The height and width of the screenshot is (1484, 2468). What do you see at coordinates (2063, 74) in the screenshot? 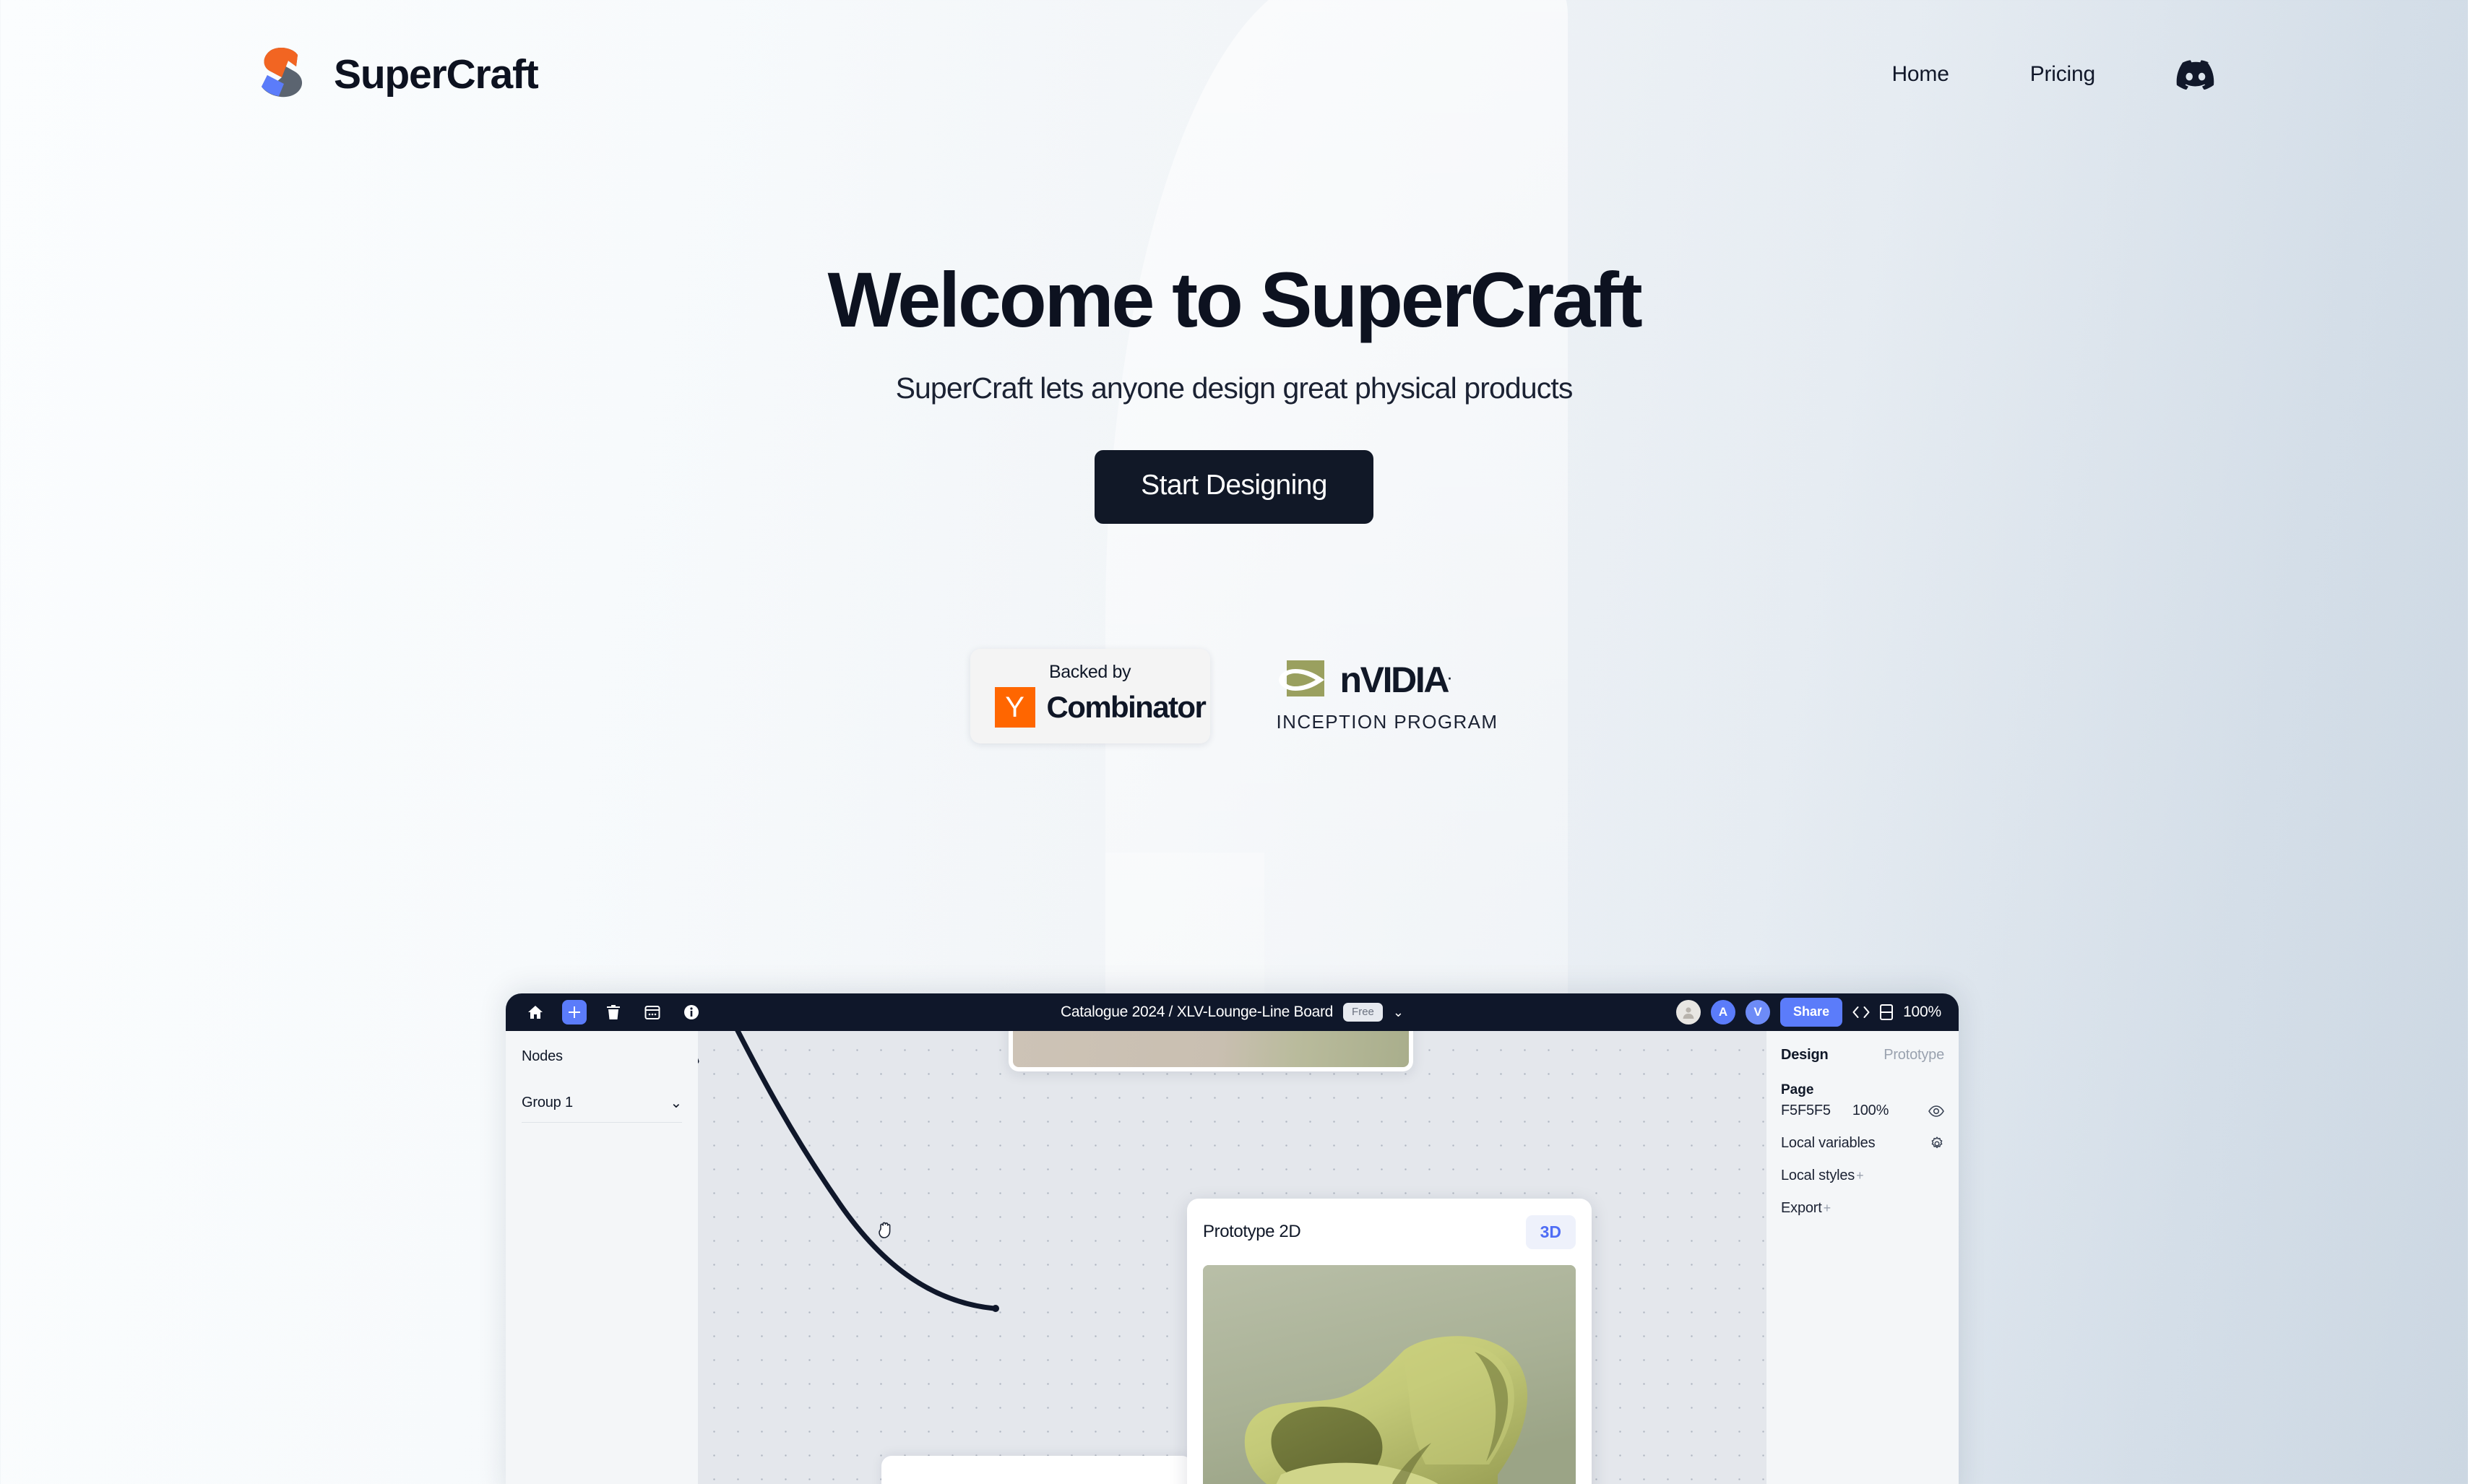
I see `nav-link-pricing: Pricing` at bounding box center [2063, 74].